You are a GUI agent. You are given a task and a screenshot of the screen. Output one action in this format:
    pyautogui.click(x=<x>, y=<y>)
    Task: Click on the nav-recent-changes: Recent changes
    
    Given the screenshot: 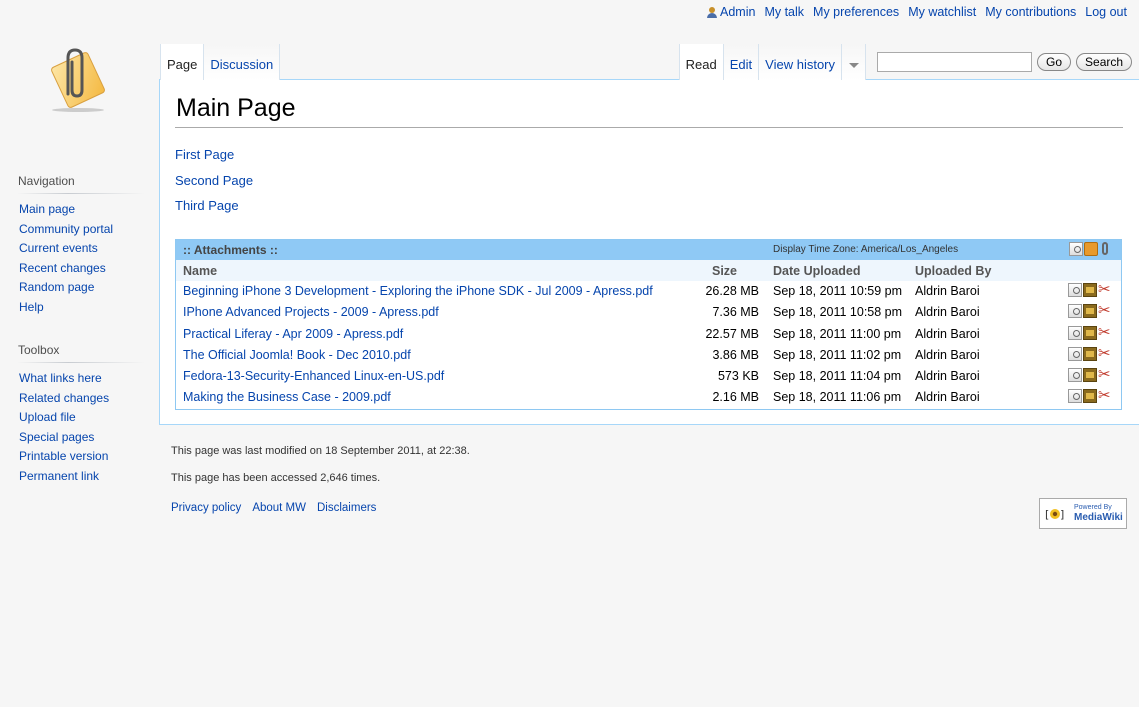 What is the action you would take?
    pyautogui.click(x=62, y=268)
    